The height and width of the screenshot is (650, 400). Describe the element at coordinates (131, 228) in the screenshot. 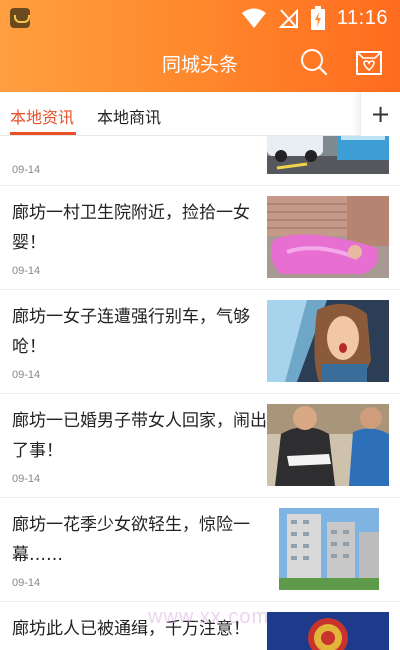

I see `news-title: 廊坊一村卫生院附近，捡拾一女婴！` at that location.